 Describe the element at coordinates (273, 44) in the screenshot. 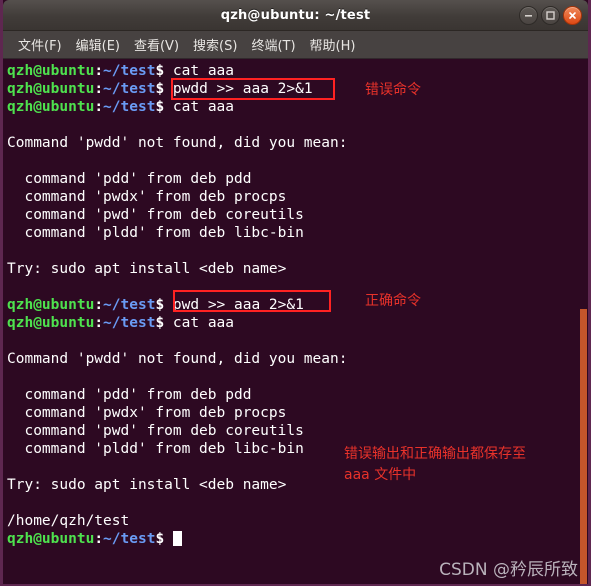

I see `menu-item-terminal: 终端(T)` at that location.